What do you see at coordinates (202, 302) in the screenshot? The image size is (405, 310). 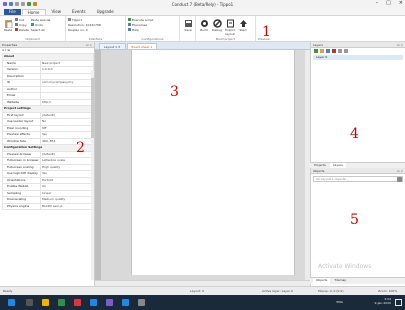 I see `taskbar: ENG 3:24 9-Jan-2020` at bounding box center [202, 302].